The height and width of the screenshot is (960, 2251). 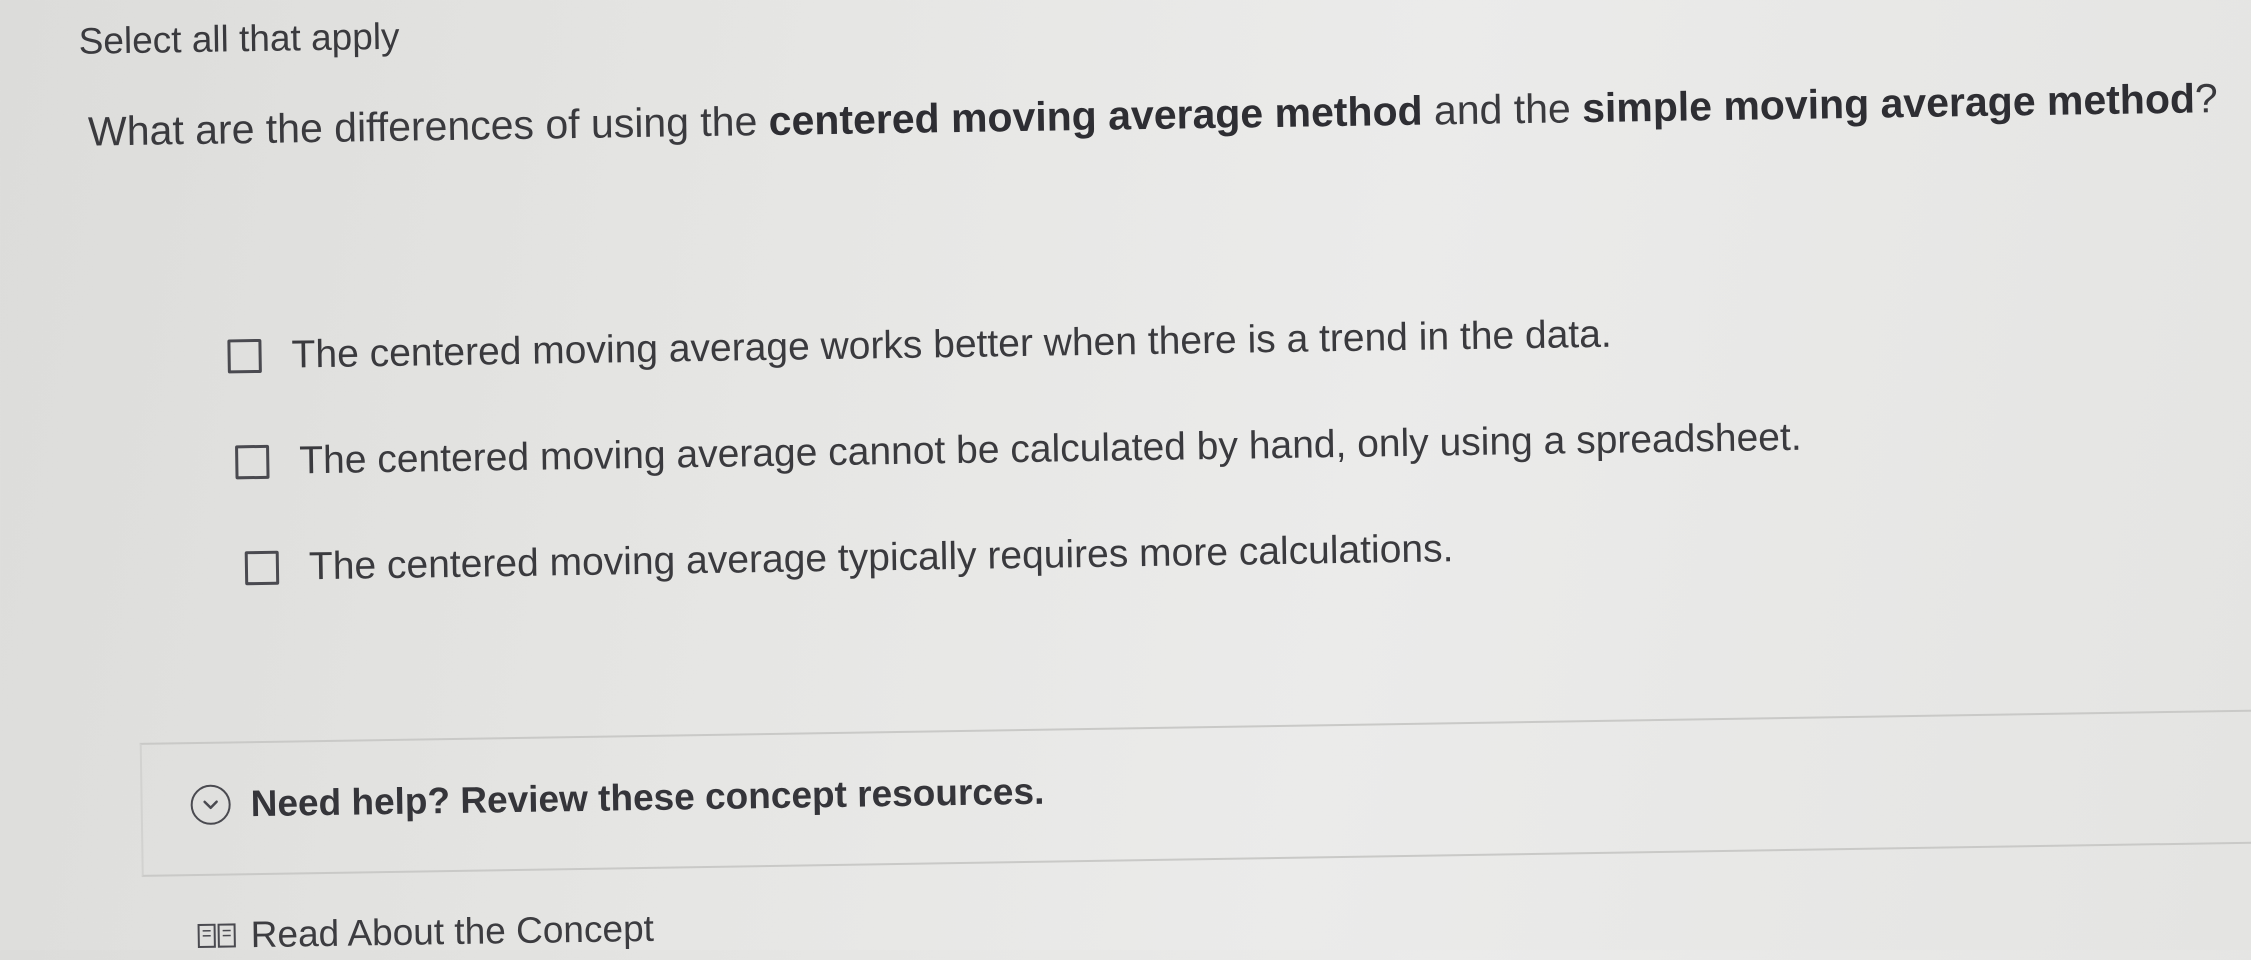 What do you see at coordinates (1095, 116) in the screenshot?
I see `question-term-centered: centered moving average method` at bounding box center [1095, 116].